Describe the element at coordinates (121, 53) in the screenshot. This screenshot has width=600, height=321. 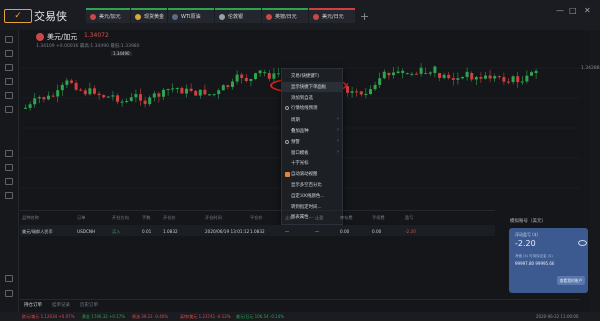
I see `high-price-tag: 1.34490` at that location.